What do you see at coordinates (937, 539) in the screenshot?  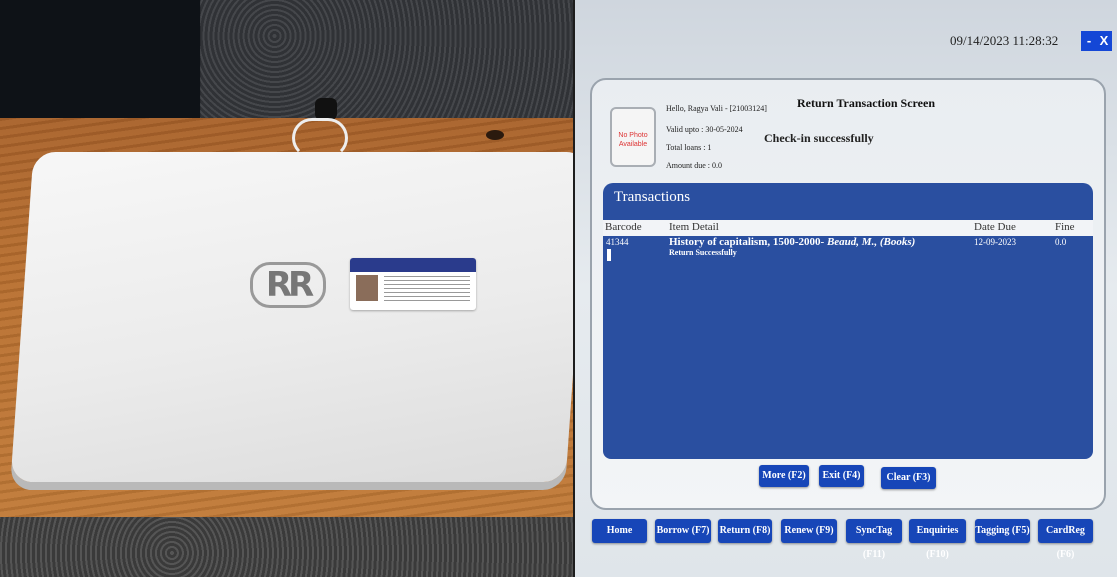 I see `nav-enquiries-button: Enquiries (F10)` at bounding box center [937, 539].